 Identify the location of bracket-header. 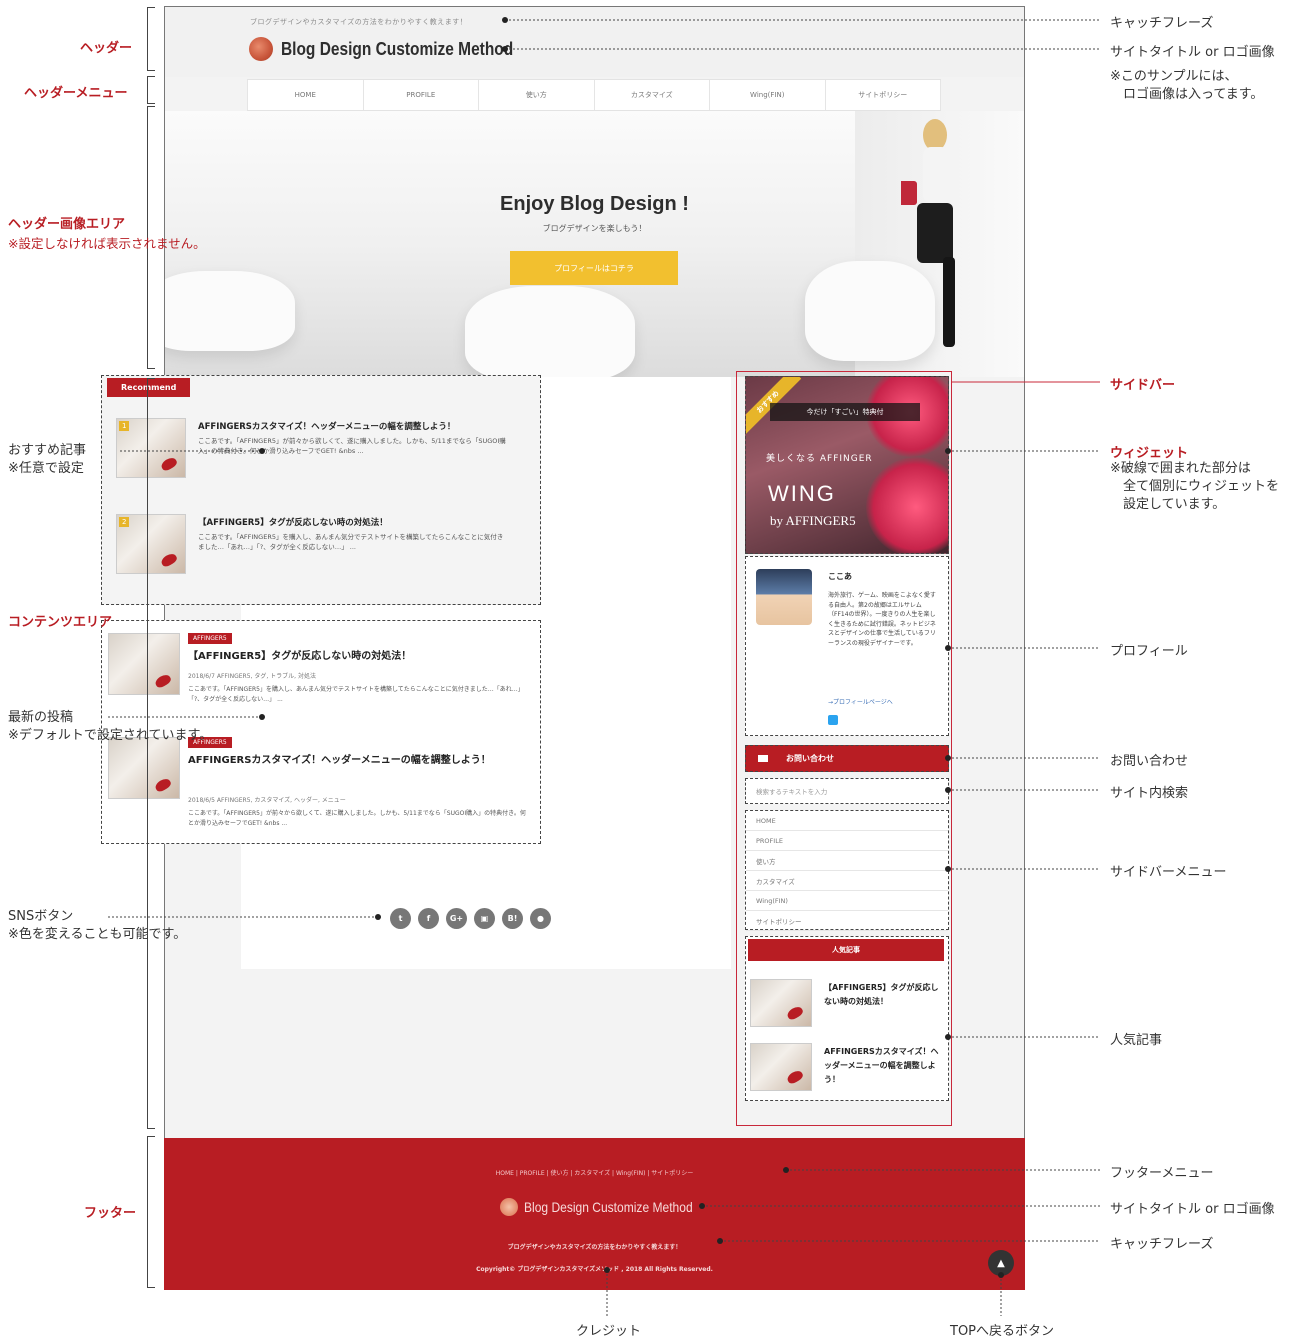
(151, 39).